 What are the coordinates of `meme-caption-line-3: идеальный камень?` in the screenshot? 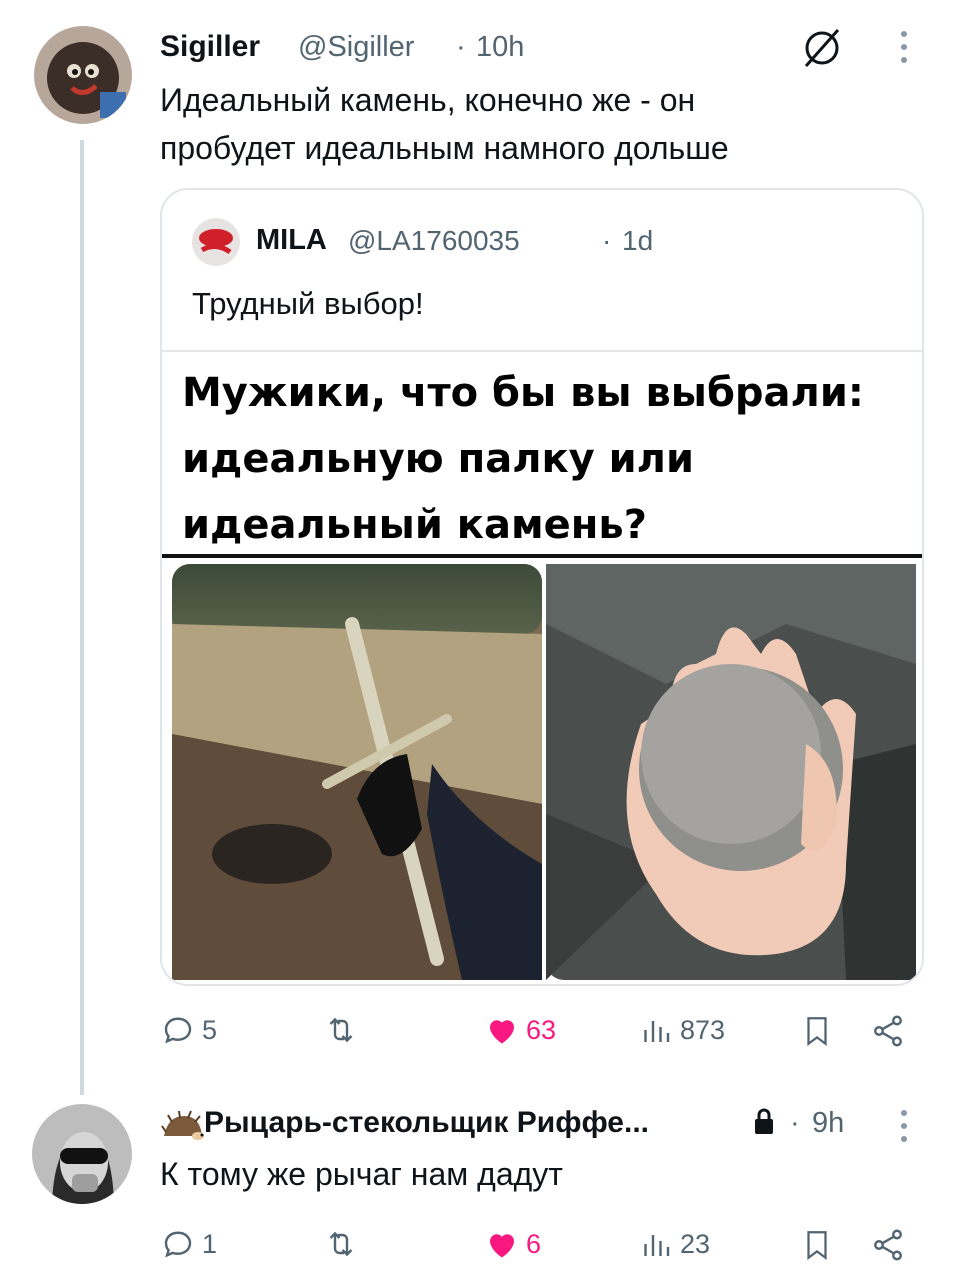 It's located at (414, 525).